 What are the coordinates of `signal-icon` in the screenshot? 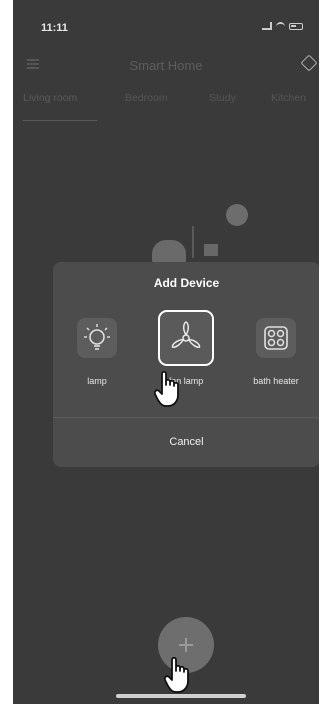 It's located at (267, 26).